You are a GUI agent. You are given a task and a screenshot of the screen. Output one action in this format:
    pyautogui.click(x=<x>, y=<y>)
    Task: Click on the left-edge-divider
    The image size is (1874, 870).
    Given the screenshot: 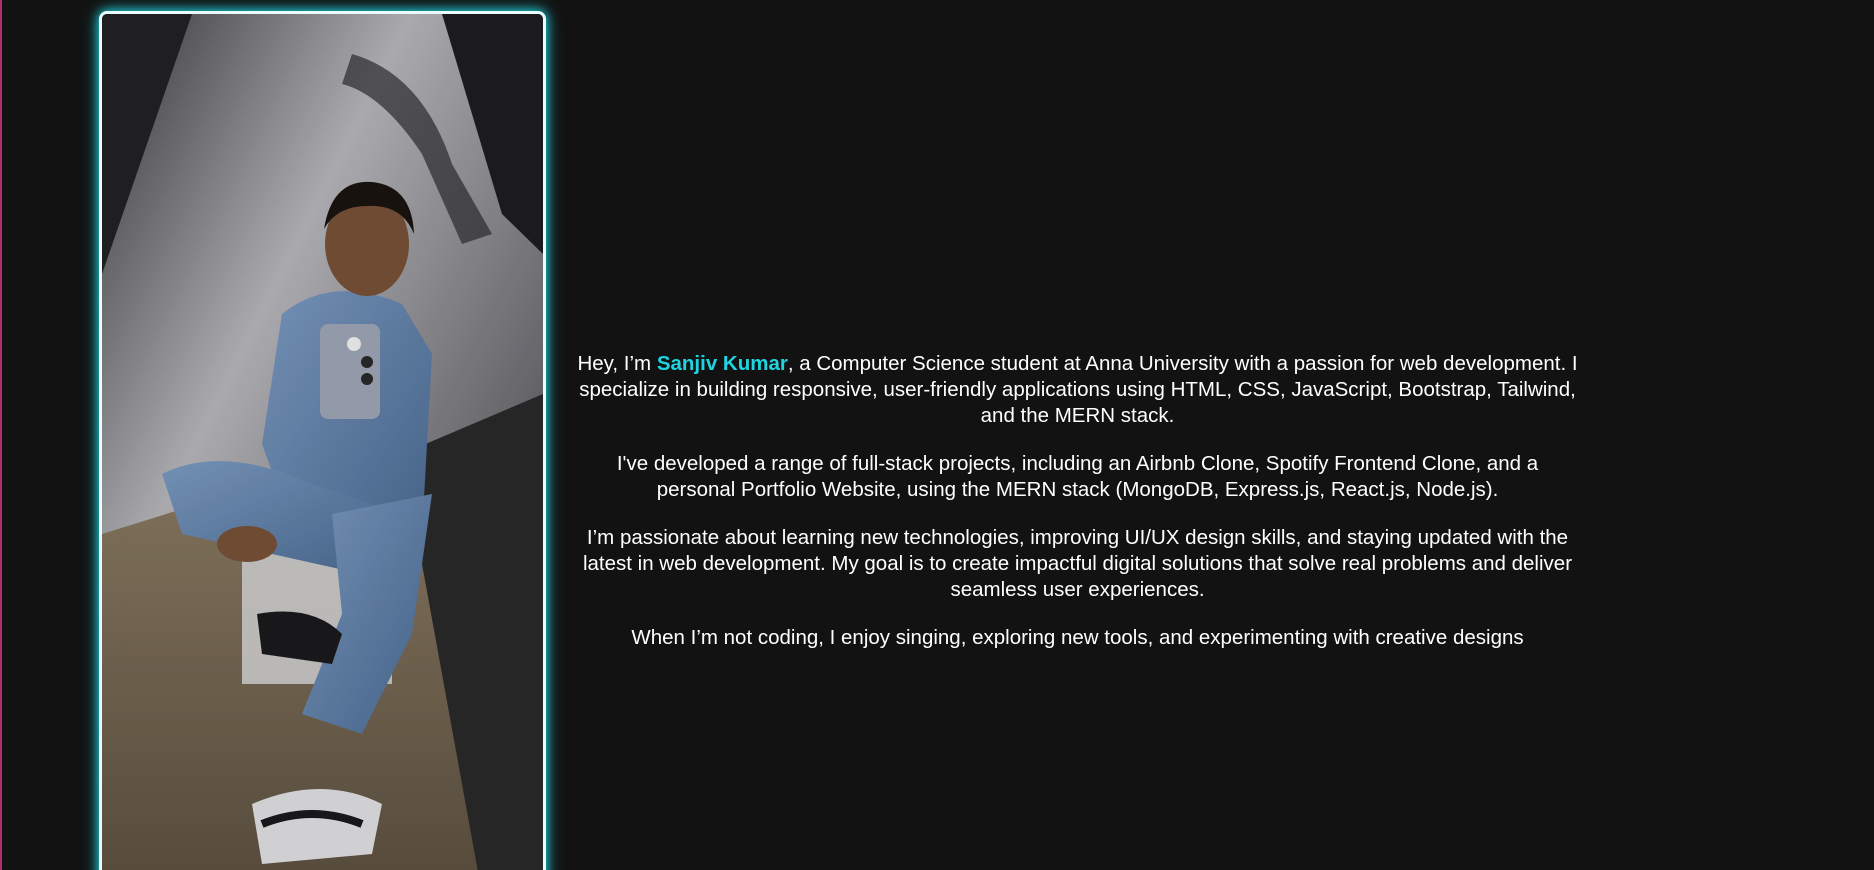 What is the action you would take?
    pyautogui.click(x=1, y=435)
    